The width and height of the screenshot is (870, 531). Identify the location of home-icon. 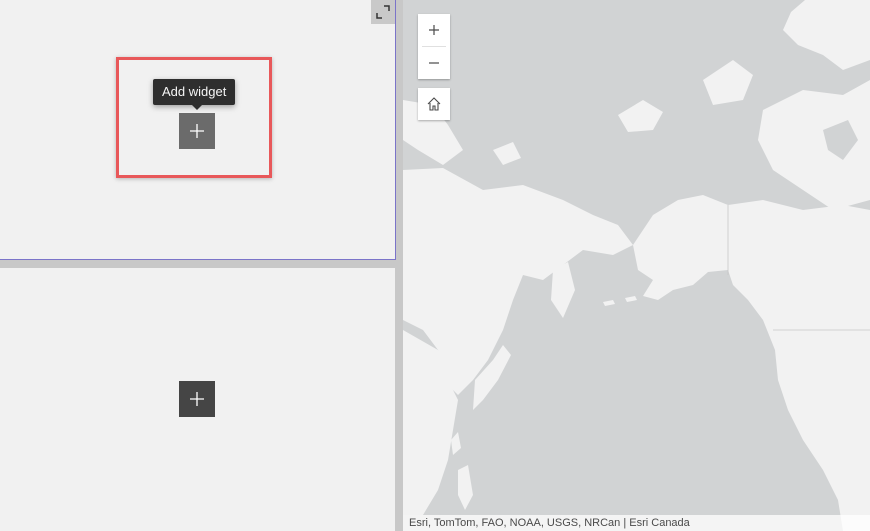
(434, 104).